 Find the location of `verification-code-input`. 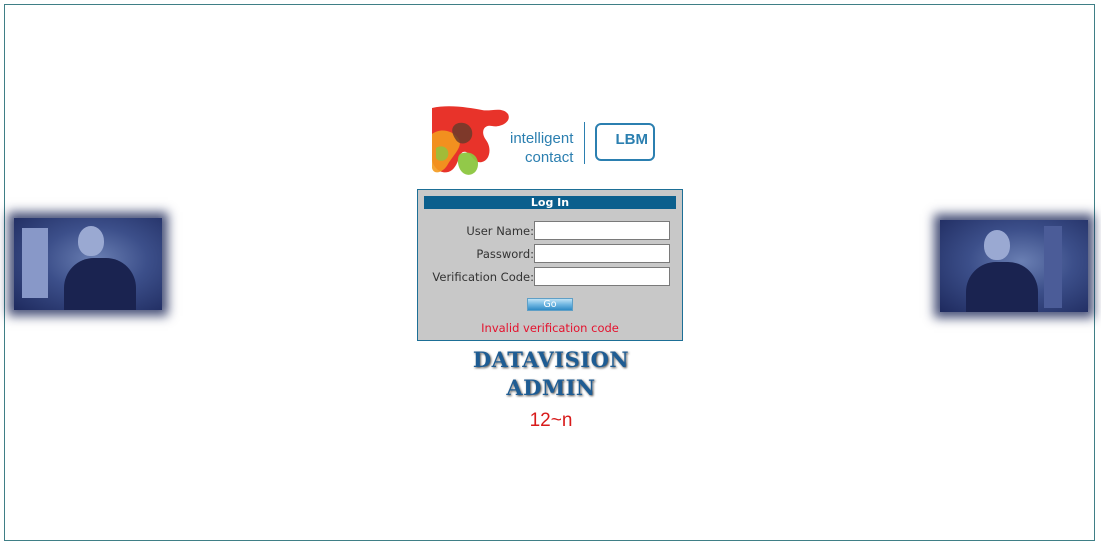

verification-code-input is located at coordinates (602, 276).